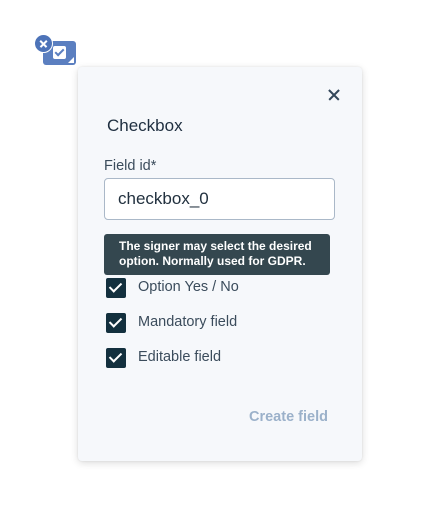 This screenshot has width=435, height=523. Describe the element at coordinates (188, 322) in the screenshot. I see `mandatory-field-label: Mandatory field` at that location.